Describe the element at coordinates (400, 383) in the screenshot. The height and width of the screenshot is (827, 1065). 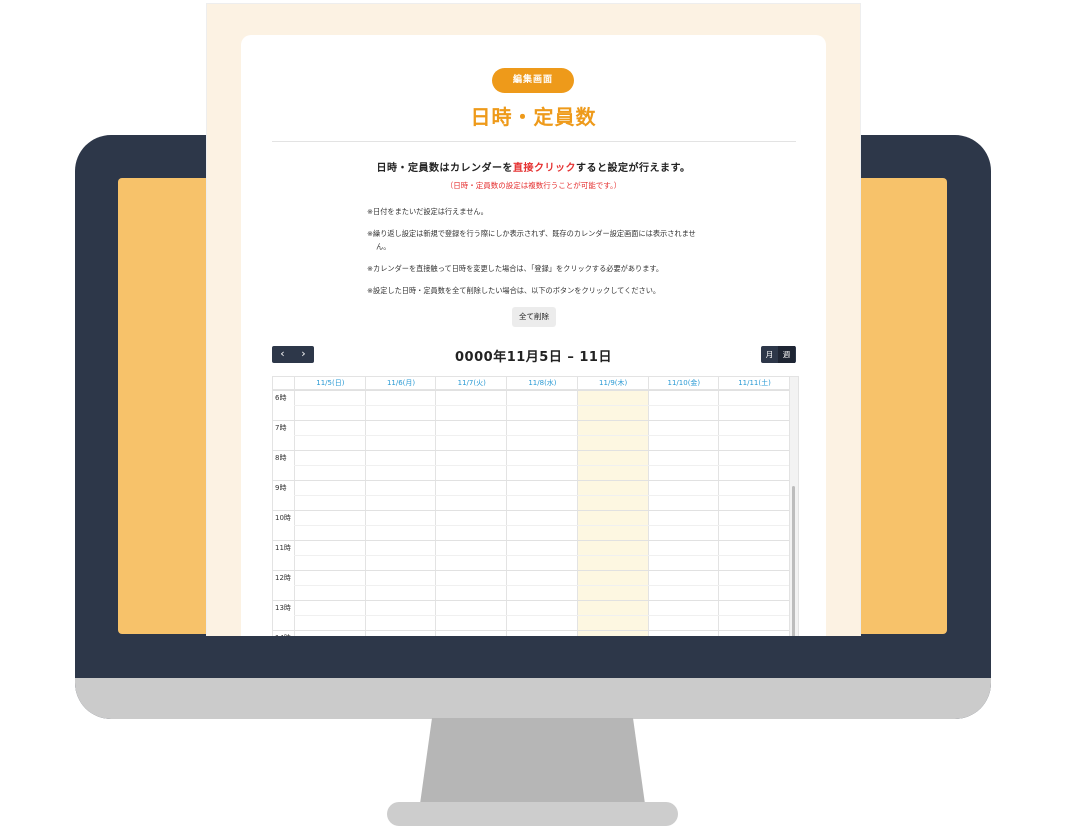
I see `day-header: 11/6(月)` at that location.